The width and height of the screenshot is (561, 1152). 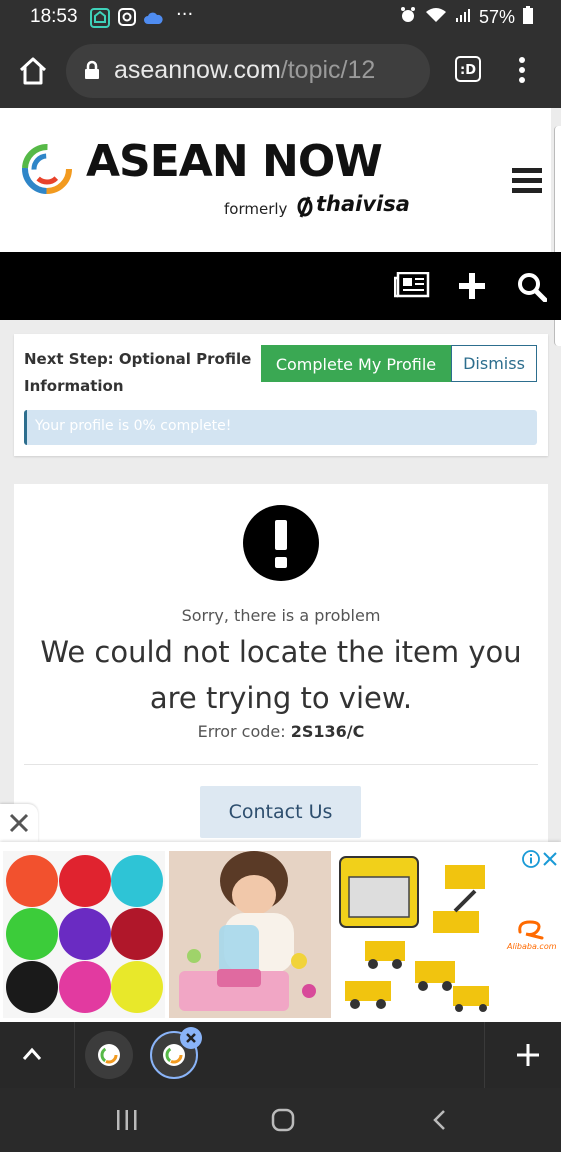 I want to click on ad-image-golf-balls, so click(x=84, y=934).